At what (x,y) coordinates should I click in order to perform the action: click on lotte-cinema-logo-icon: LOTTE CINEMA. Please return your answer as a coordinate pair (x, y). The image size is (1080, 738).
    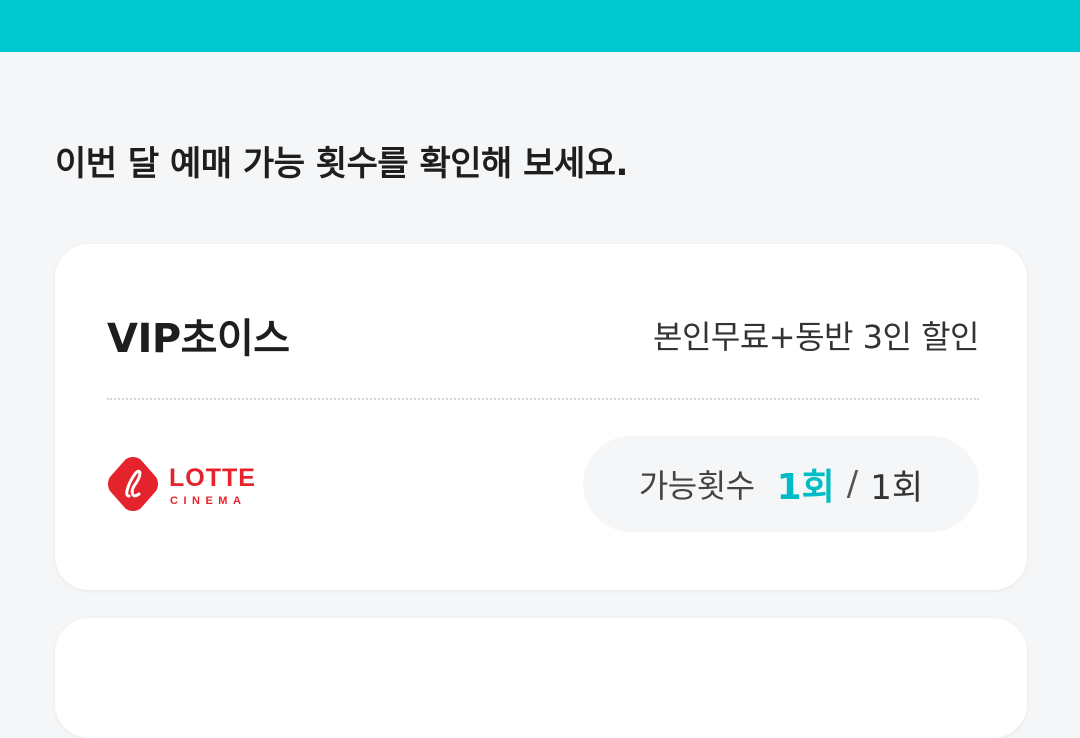
    Looking at the image, I should click on (182, 484).